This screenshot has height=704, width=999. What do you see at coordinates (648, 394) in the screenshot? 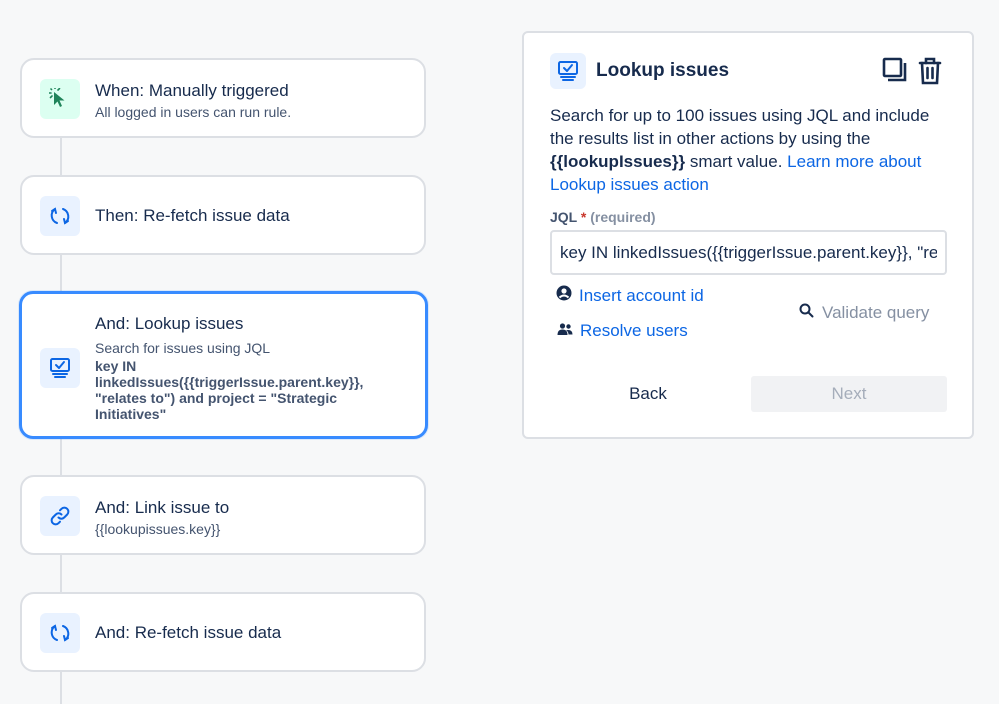
I see `back-button: Back` at bounding box center [648, 394].